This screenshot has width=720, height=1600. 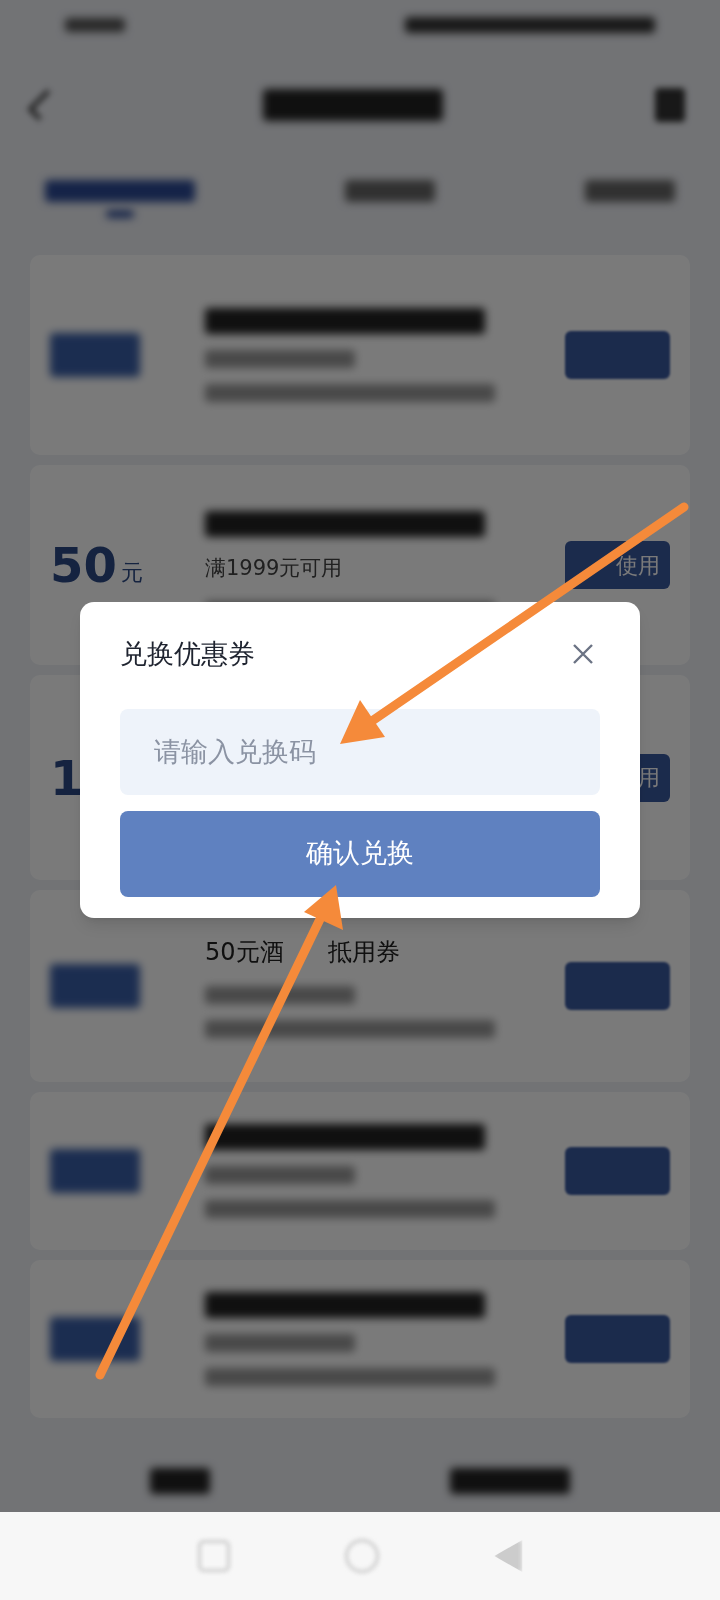 I want to click on coupon-title: 50元酒, so click(x=244, y=952).